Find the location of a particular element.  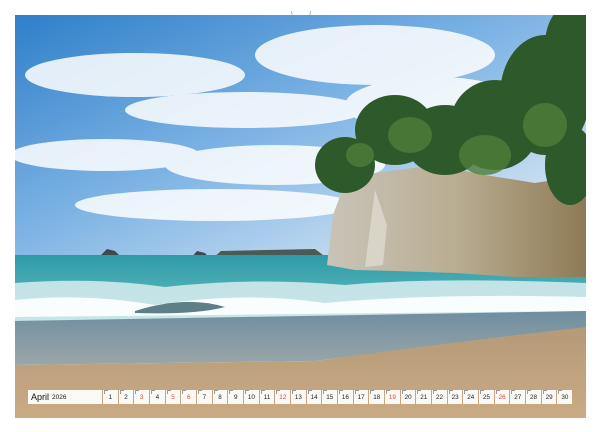

day-cell: 13 is located at coordinates (298, 397).